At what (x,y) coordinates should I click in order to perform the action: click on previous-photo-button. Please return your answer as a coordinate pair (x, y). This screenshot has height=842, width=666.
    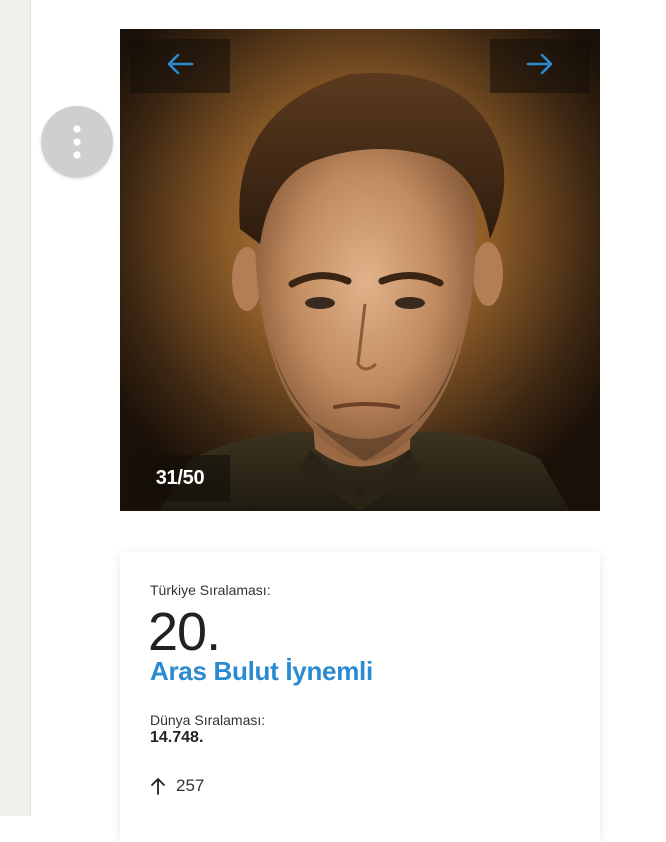
    Looking at the image, I should click on (180, 66).